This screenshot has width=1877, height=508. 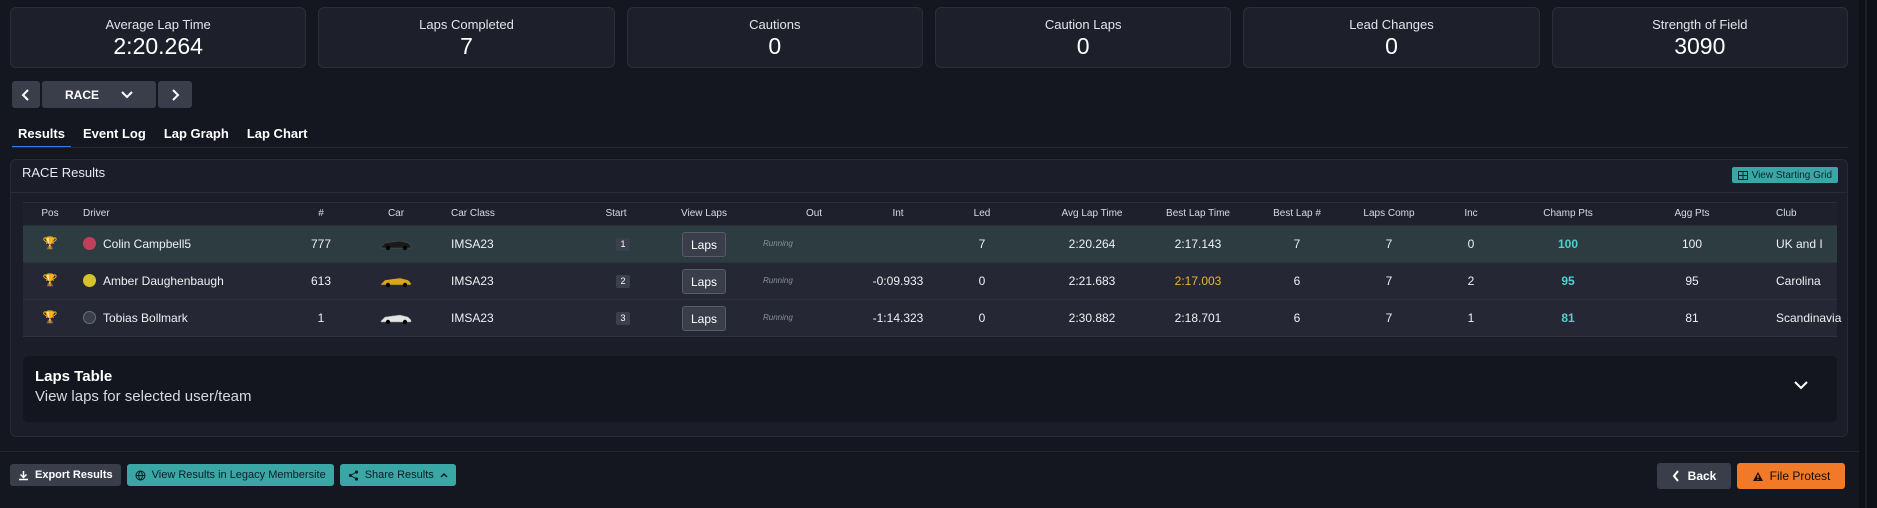 I want to click on column-header-best-lap-time: Best Lap Time, so click(x=1198, y=213).